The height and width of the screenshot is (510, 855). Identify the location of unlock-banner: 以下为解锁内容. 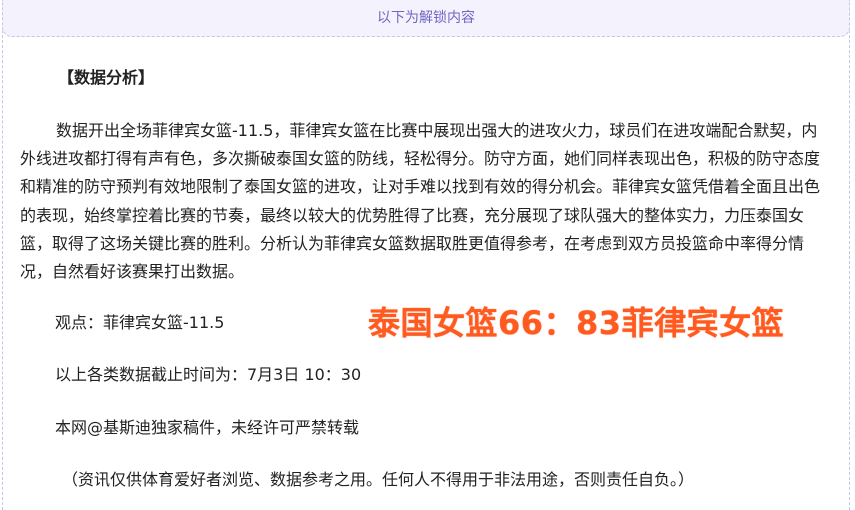
(426, 18).